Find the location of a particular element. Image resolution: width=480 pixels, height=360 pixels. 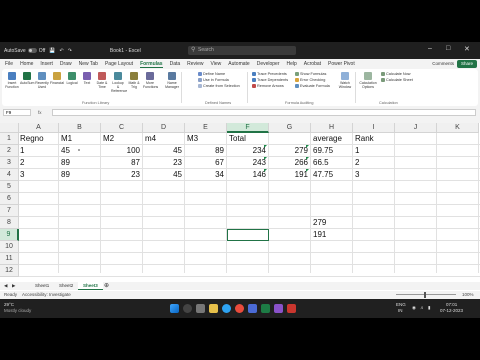

tab-review: Review is located at coordinates (195, 64).